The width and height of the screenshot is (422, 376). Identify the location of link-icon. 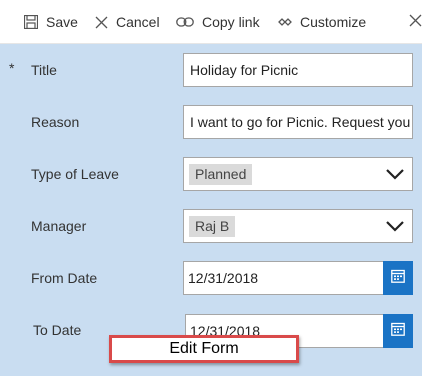
(185, 22).